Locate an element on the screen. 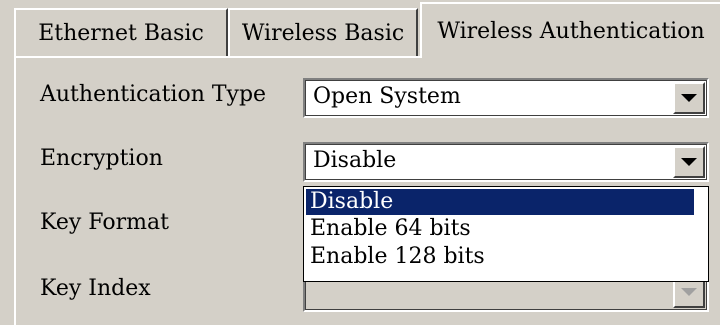  tab-label: Wireless Basic is located at coordinates (323, 33).